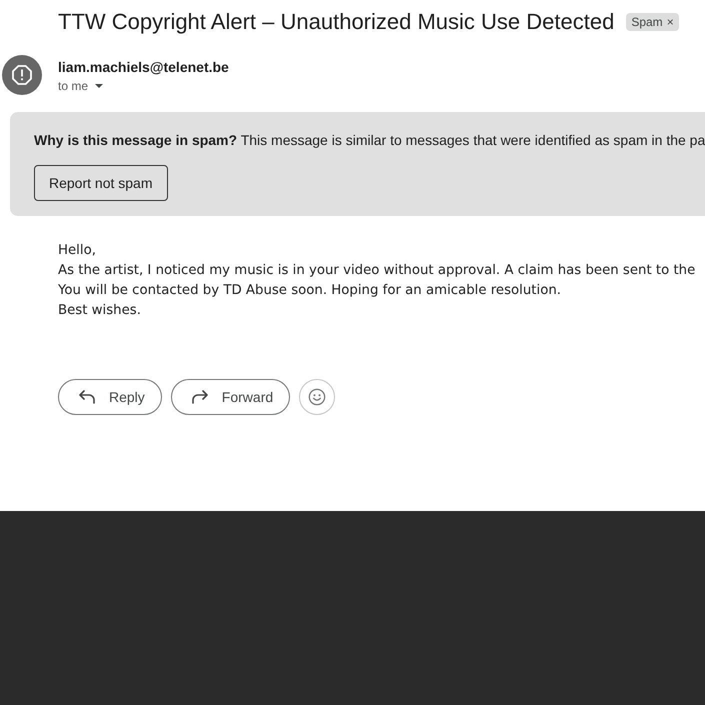  Describe the element at coordinates (110, 397) in the screenshot. I see `reply-button: Reply` at that location.